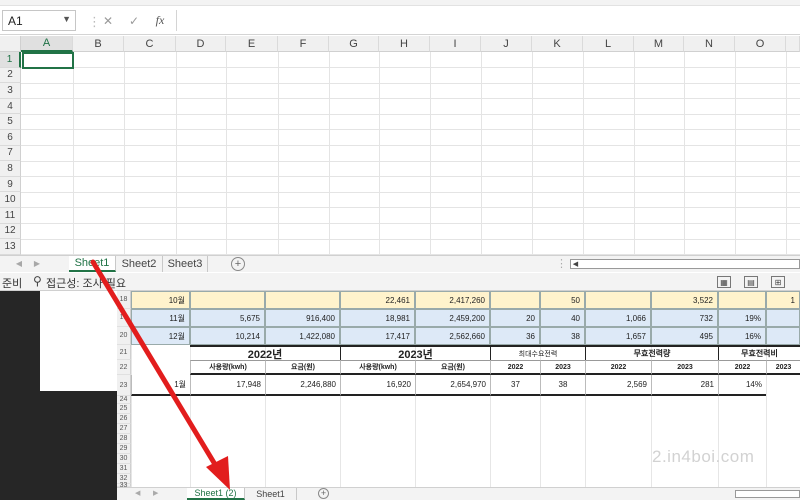 This screenshot has width=800, height=500. Describe the element at coordinates (157, 369) in the screenshot. I see `arrow-shaft` at that location.